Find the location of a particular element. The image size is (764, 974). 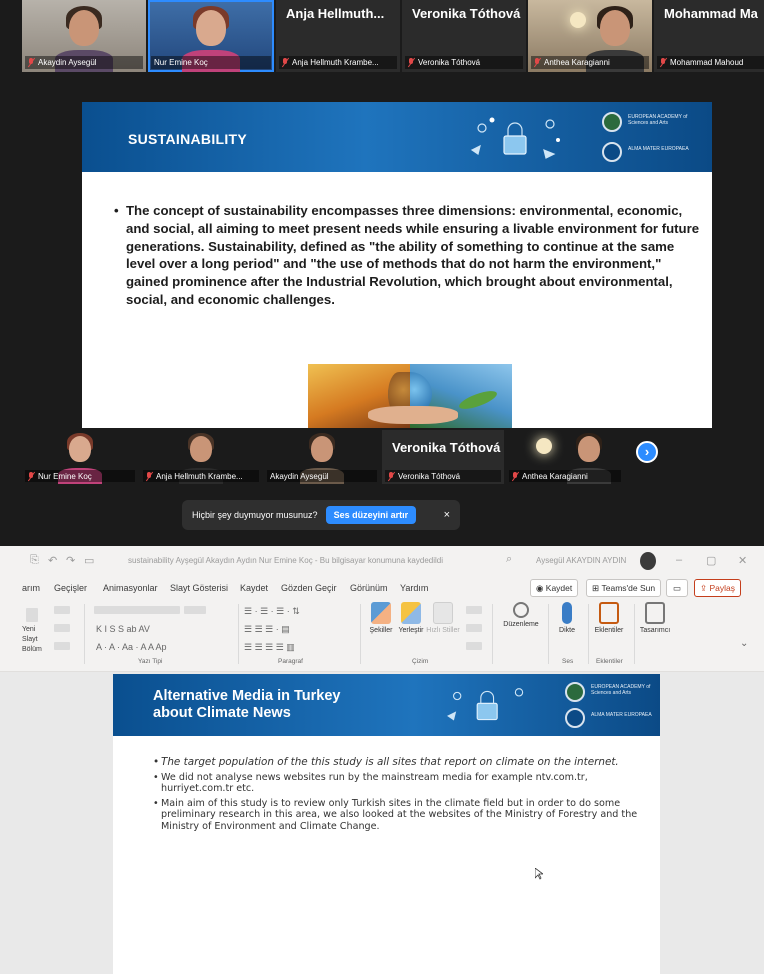

designer-button: Tasarımcı is located at coordinates (655, 618).